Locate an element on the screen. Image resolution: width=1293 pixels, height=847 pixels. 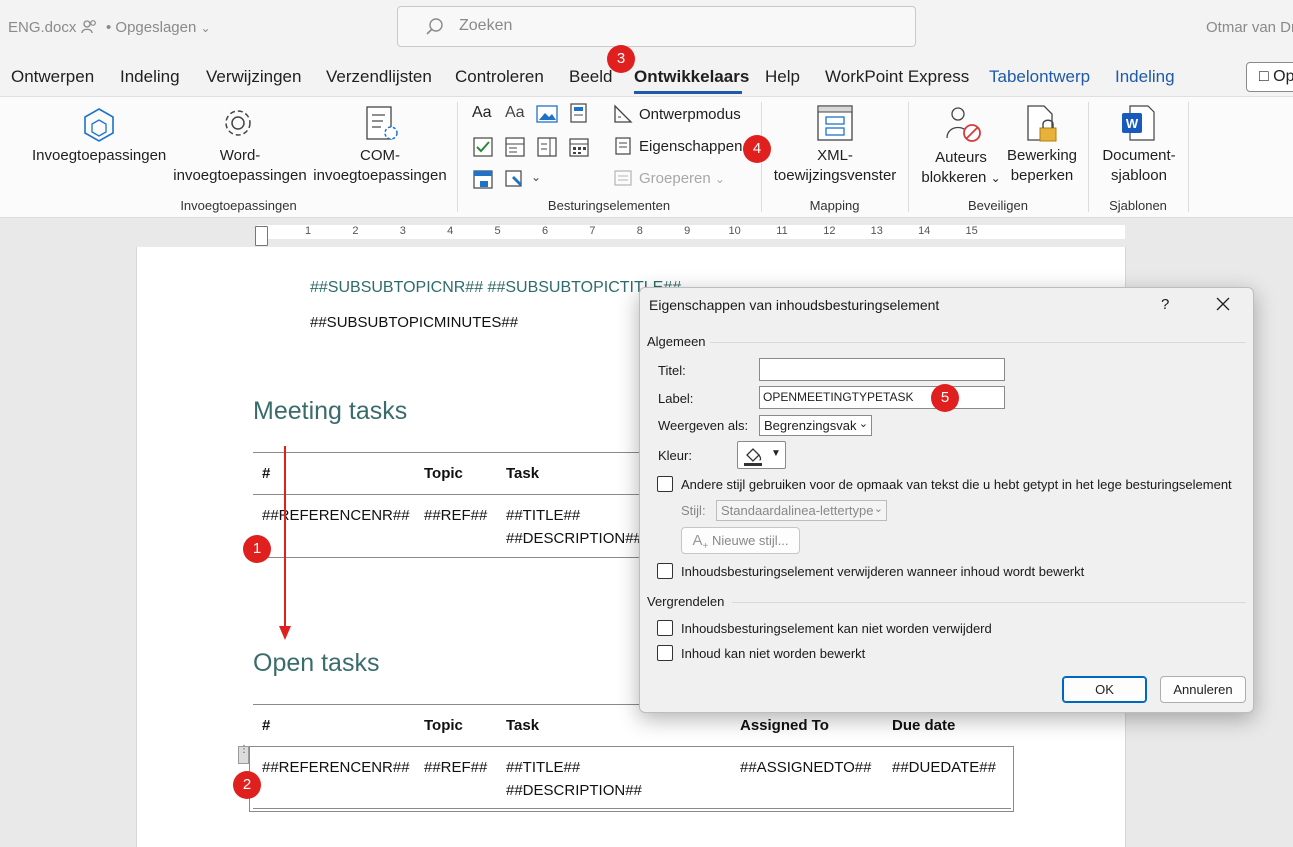
open-cell-ref: ##REFERENCENR## is located at coordinates (336, 767).